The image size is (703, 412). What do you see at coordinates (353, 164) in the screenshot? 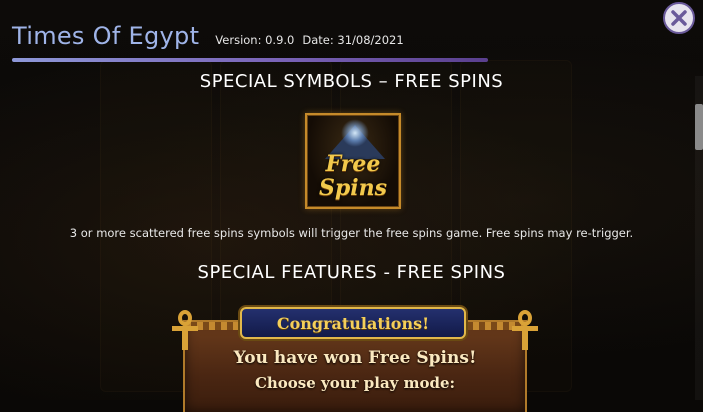
I see `symbol-text-free: Free` at bounding box center [353, 164].